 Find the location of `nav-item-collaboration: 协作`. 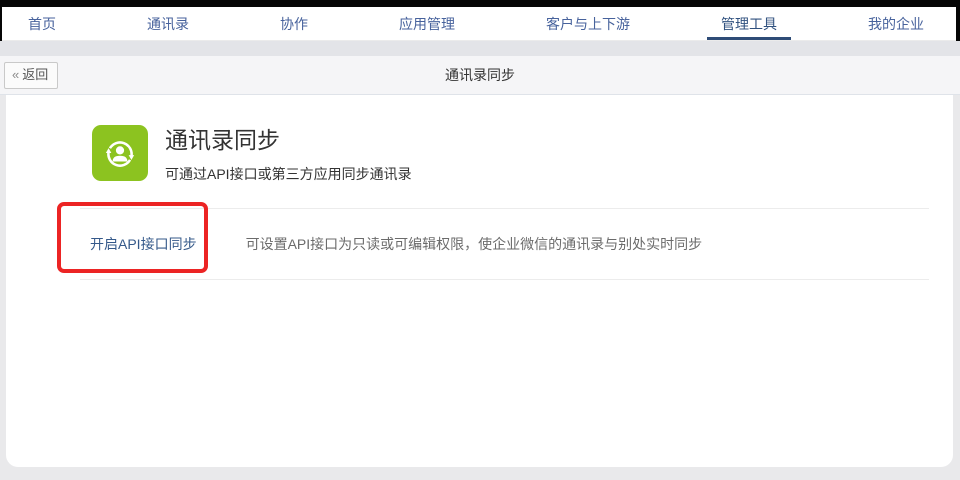

nav-item-collaboration: 协作 is located at coordinates (294, 23).